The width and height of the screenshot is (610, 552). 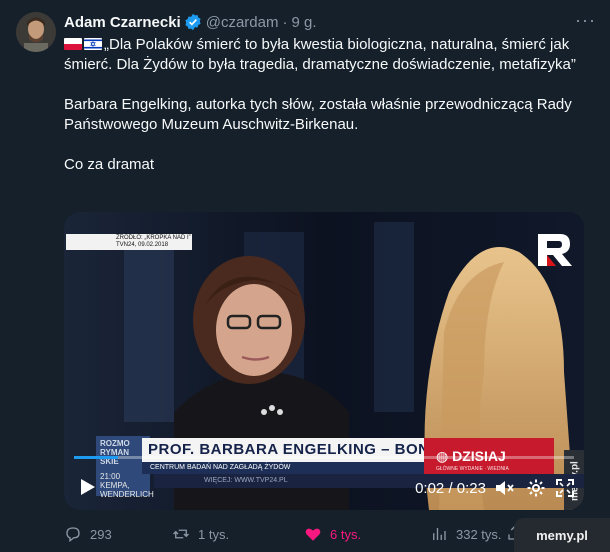 I want to click on tweet-paragraph-3: Co za dramat, so click(x=109, y=164).